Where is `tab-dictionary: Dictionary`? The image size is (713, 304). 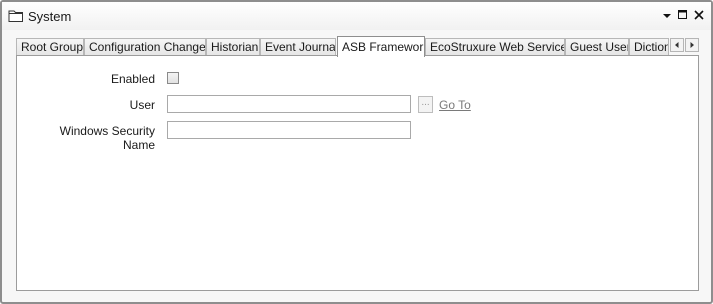 tab-dictionary: Dictionary is located at coordinates (649, 46).